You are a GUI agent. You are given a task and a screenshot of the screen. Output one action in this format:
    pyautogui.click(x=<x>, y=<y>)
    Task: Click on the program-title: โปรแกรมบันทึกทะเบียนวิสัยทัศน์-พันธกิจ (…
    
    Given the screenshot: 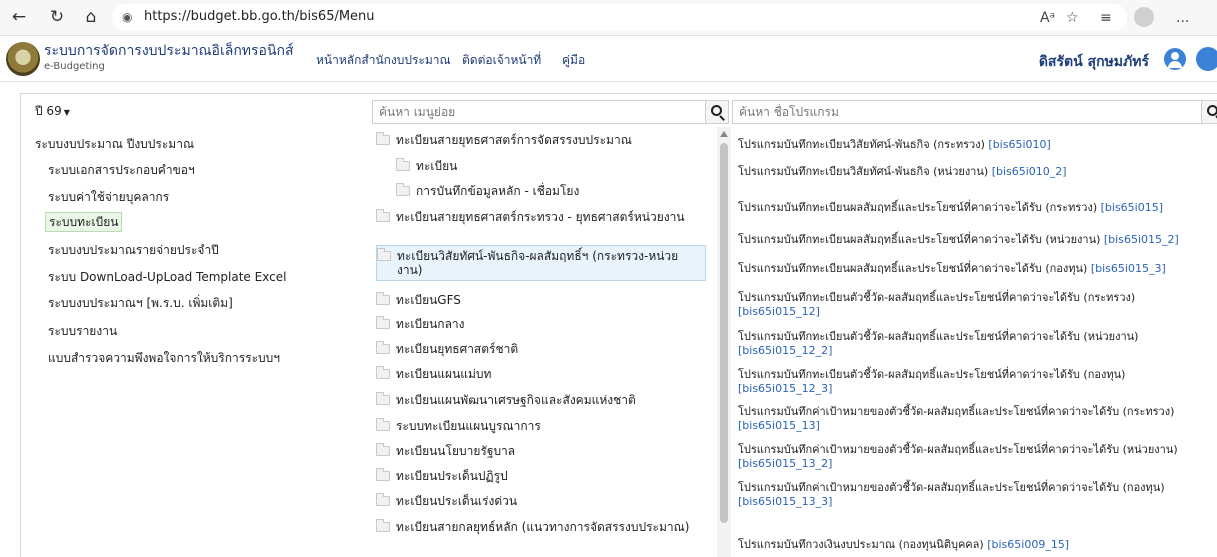 What is the action you would take?
    pyautogui.click(x=861, y=144)
    